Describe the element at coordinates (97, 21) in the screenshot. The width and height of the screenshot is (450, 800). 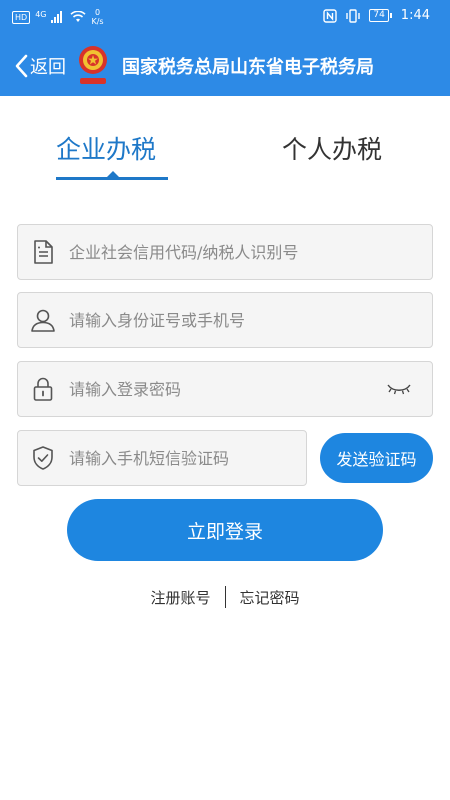
I see `speed-unit: K/s` at that location.